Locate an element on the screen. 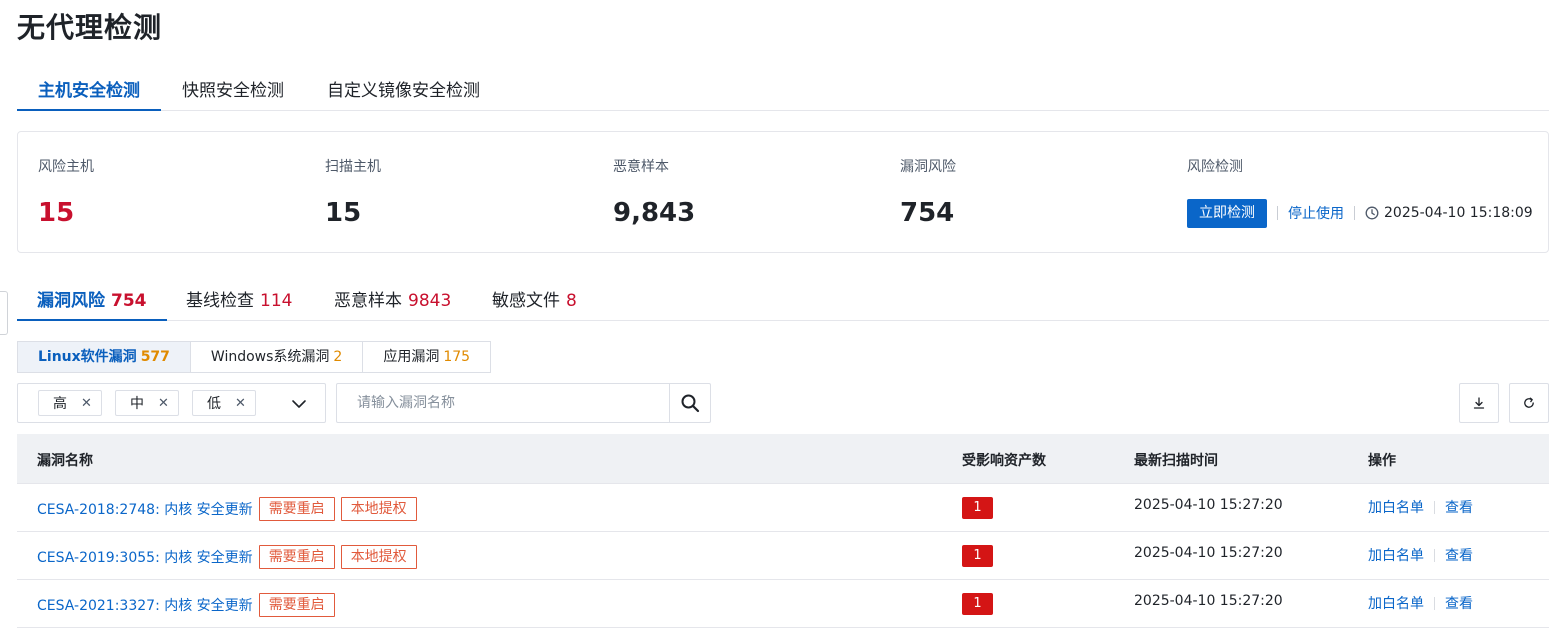 Image resolution: width=1556 pixels, height=629 pixels. download-button is located at coordinates (1479, 403).